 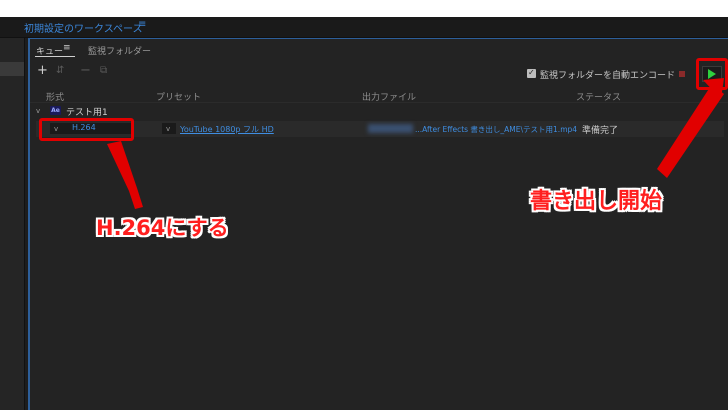 What do you see at coordinates (125, 175) in the screenshot?
I see `format-arrow` at bounding box center [125, 175].